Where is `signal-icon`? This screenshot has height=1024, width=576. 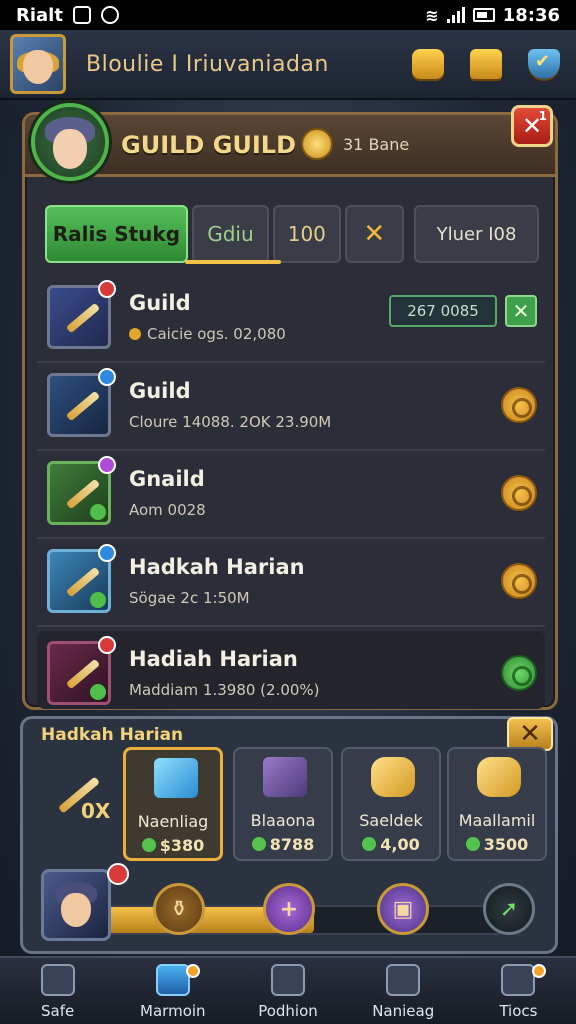 signal-icon is located at coordinates (455, 15).